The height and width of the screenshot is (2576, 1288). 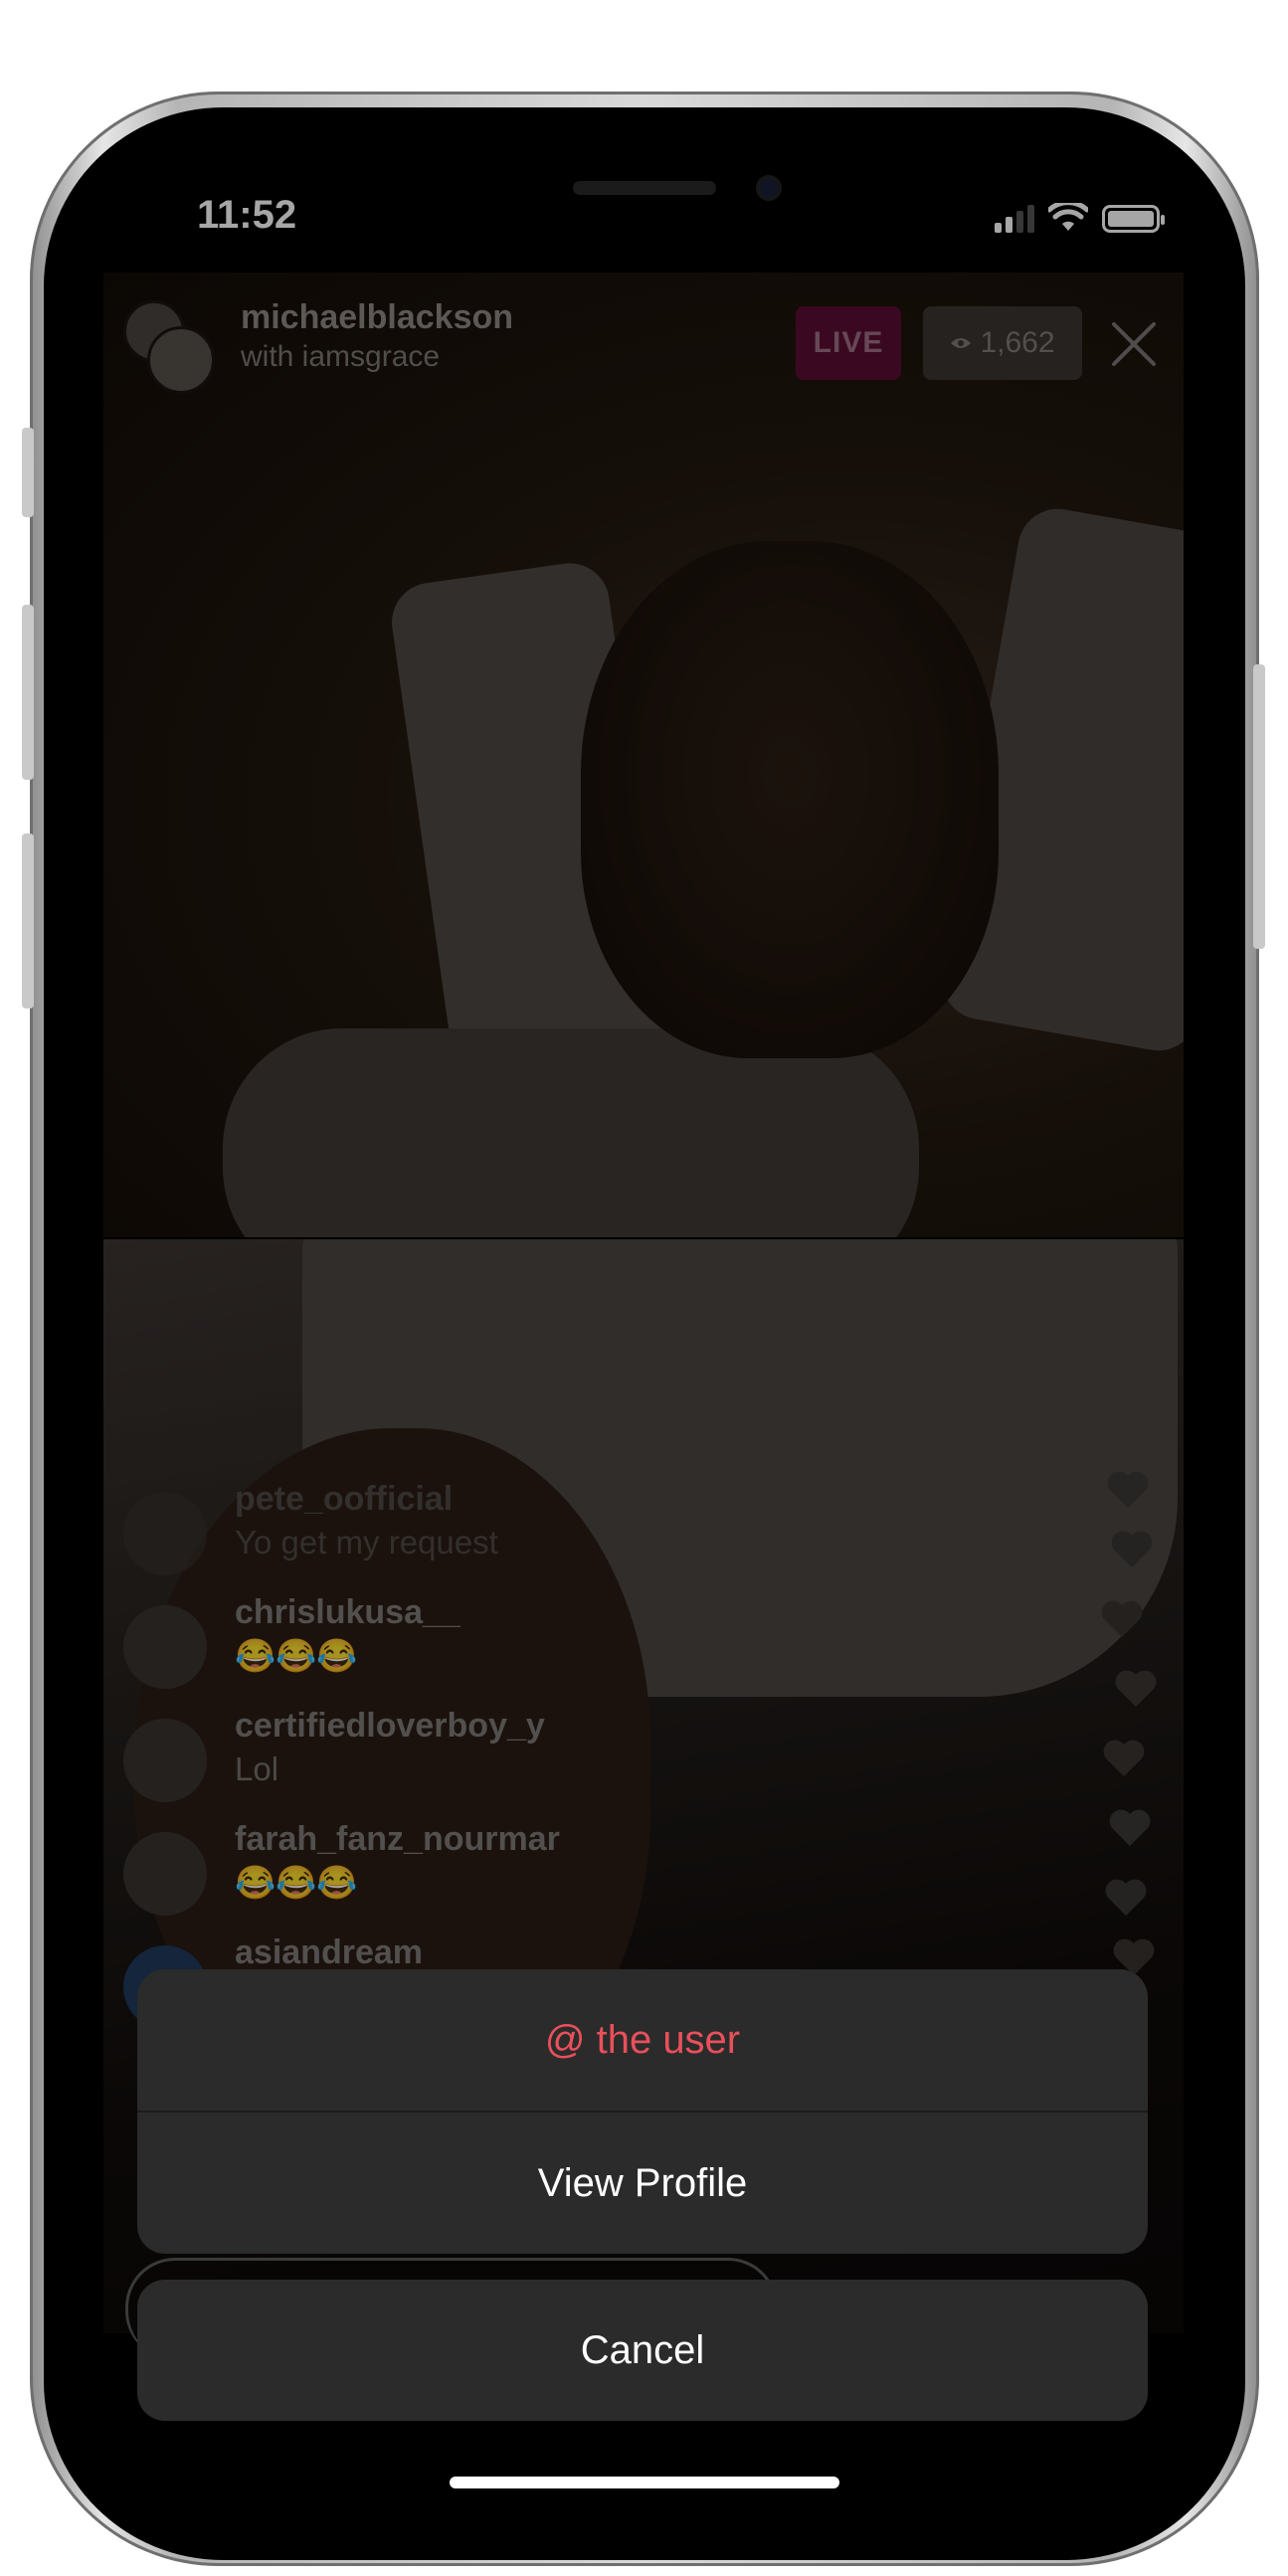 What do you see at coordinates (28, 921) in the screenshot?
I see `volume-down-button` at bounding box center [28, 921].